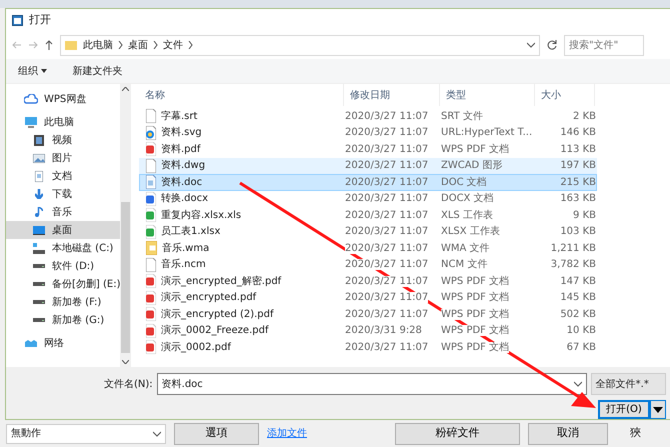 The width and height of the screenshot is (670, 447). I want to click on file-type: DOCX 文档, so click(467, 198).